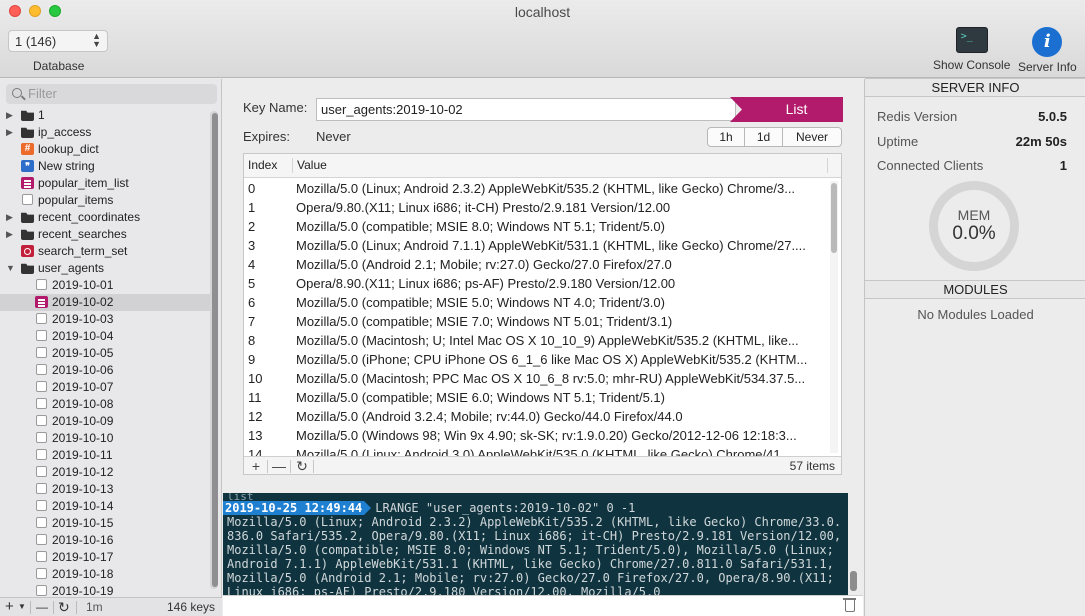 Image resolution: width=1085 pixels, height=616 pixels. Describe the element at coordinates (36, 41) in the screenshot. I see `database-select-value: 1 (146)` at that location.